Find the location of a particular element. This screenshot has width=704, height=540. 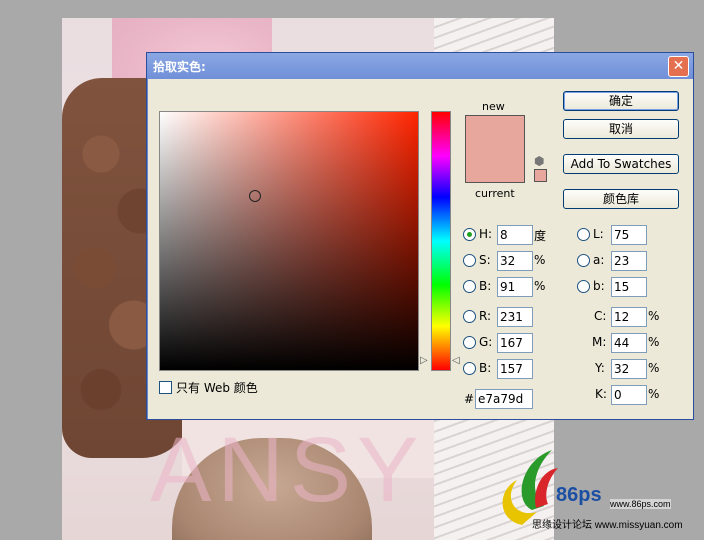

red-label: R: is located at coordinates (485, 316).